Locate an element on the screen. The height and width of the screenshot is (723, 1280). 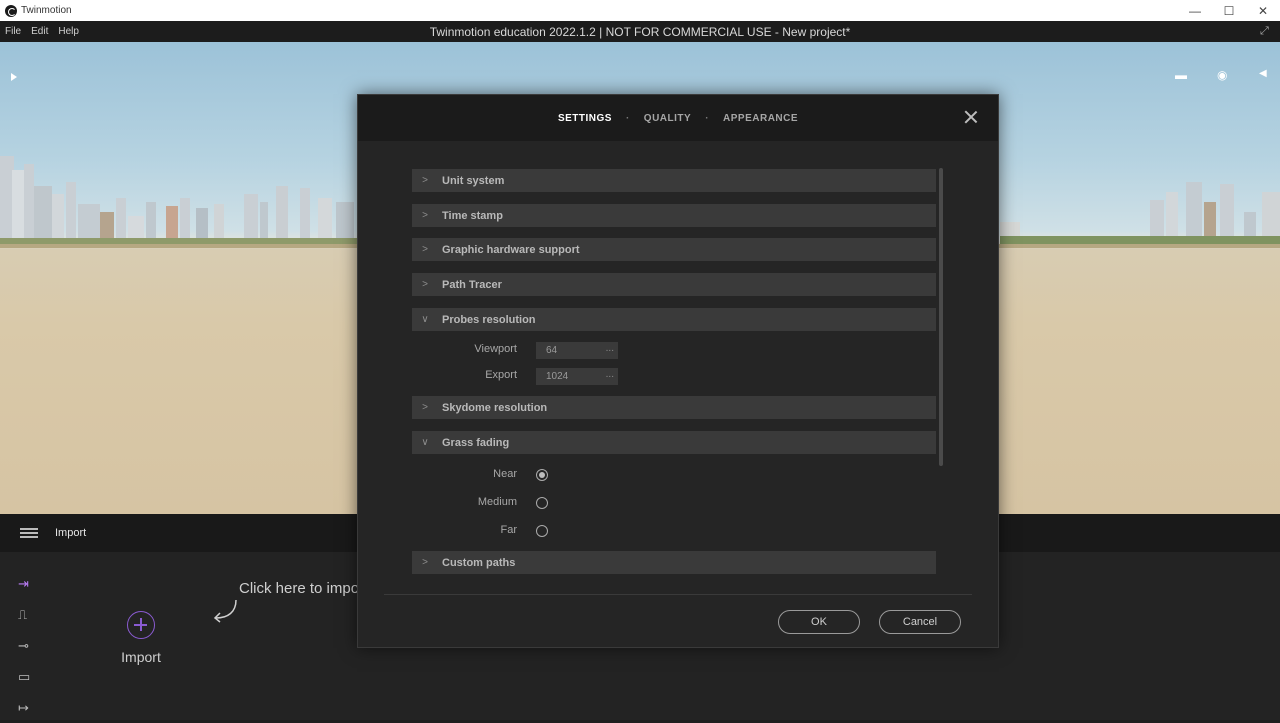
settings-slider-tab-icon: ⊸ is located at coordinates (30, 645).